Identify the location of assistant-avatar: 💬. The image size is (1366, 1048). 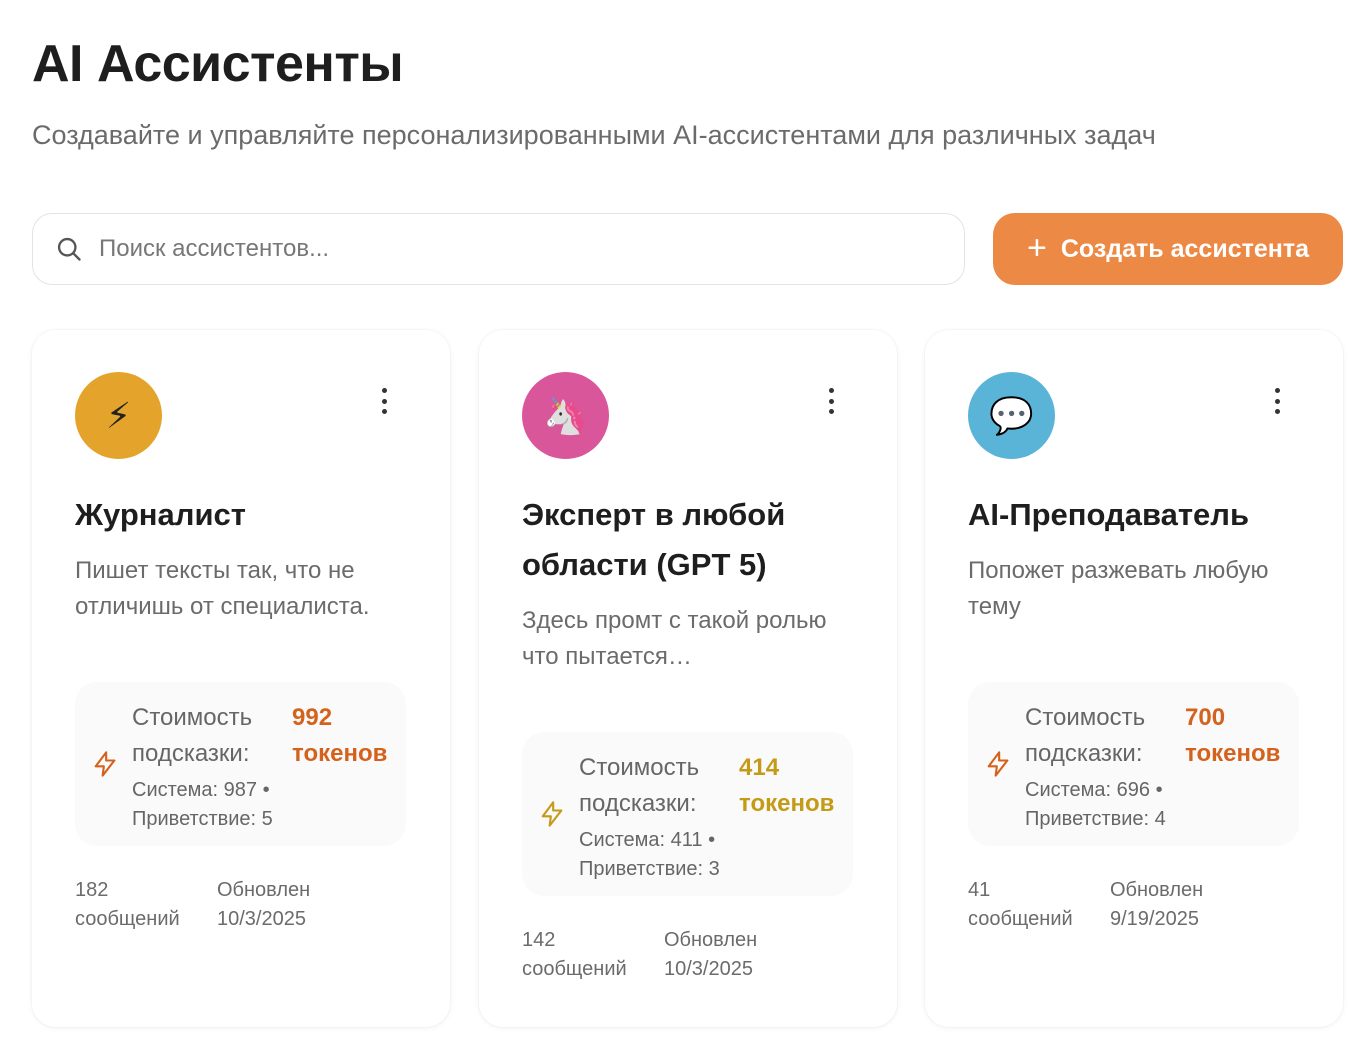
(1011, 415).